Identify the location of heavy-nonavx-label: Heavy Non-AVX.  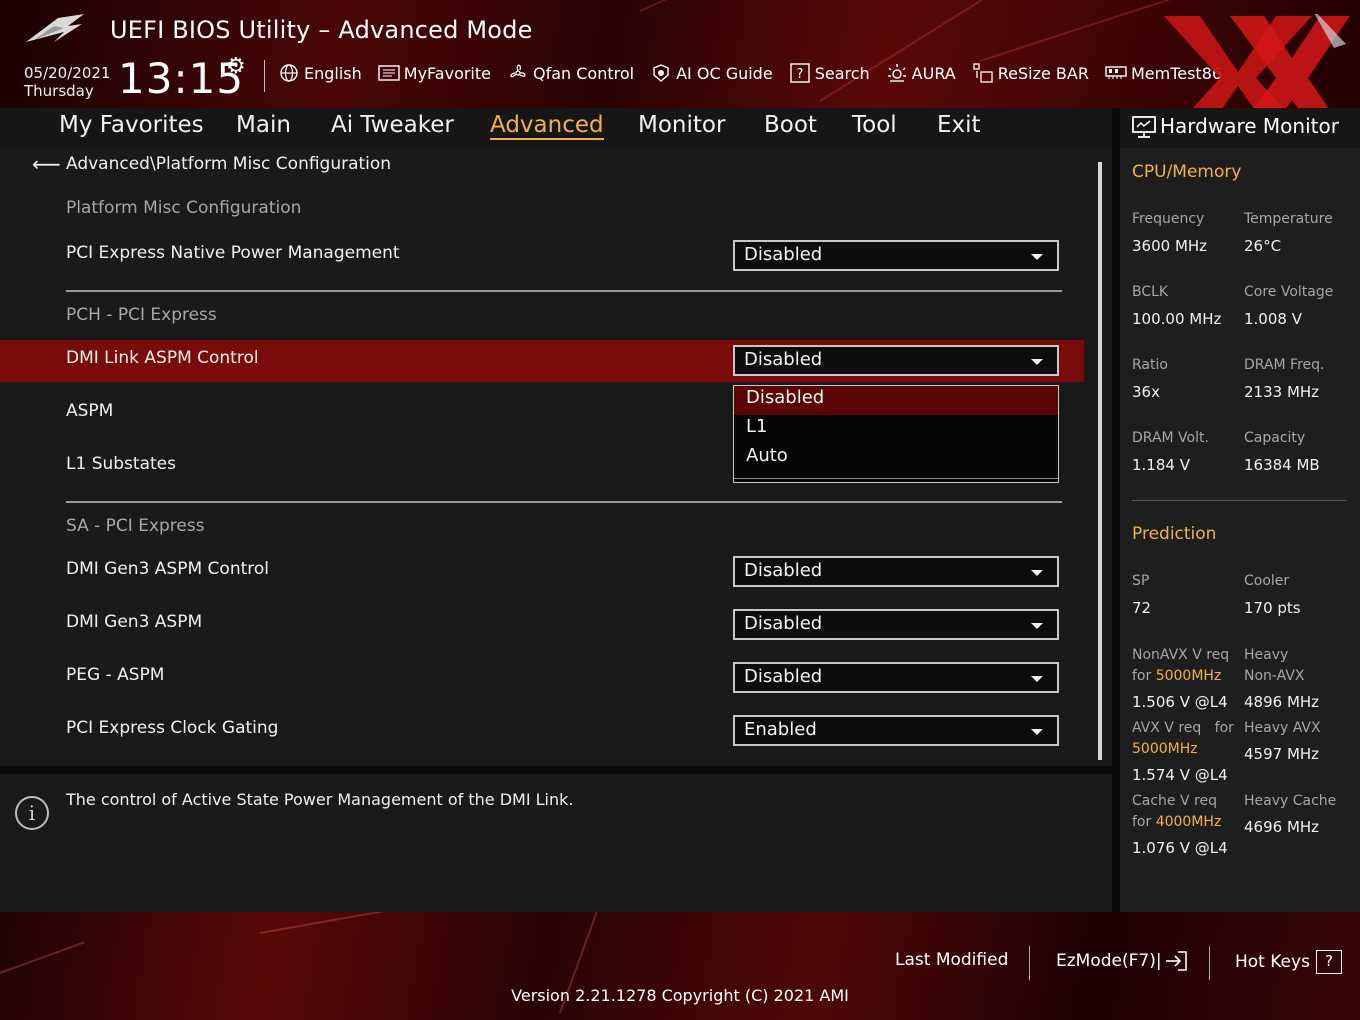
(1274, 665).